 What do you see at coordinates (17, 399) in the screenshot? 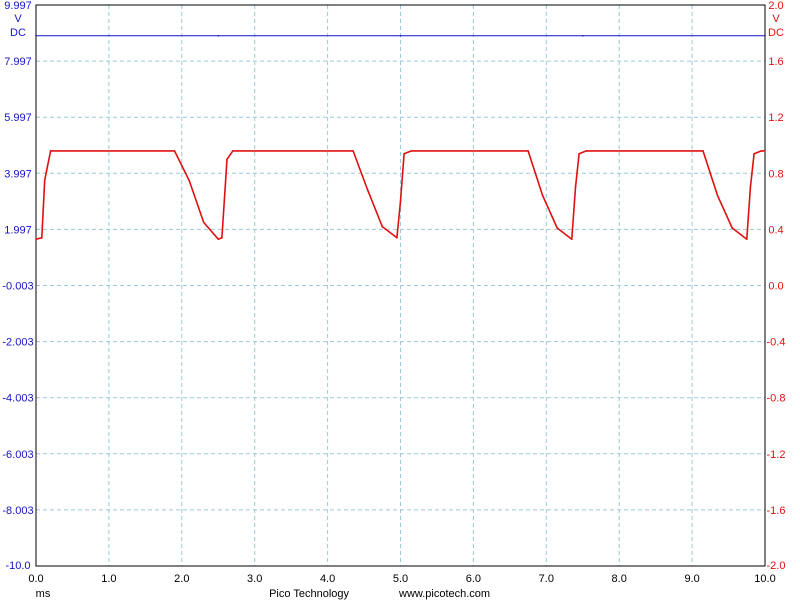
I see `left-tick-label: -4.003` at bounding box center [17, 399].